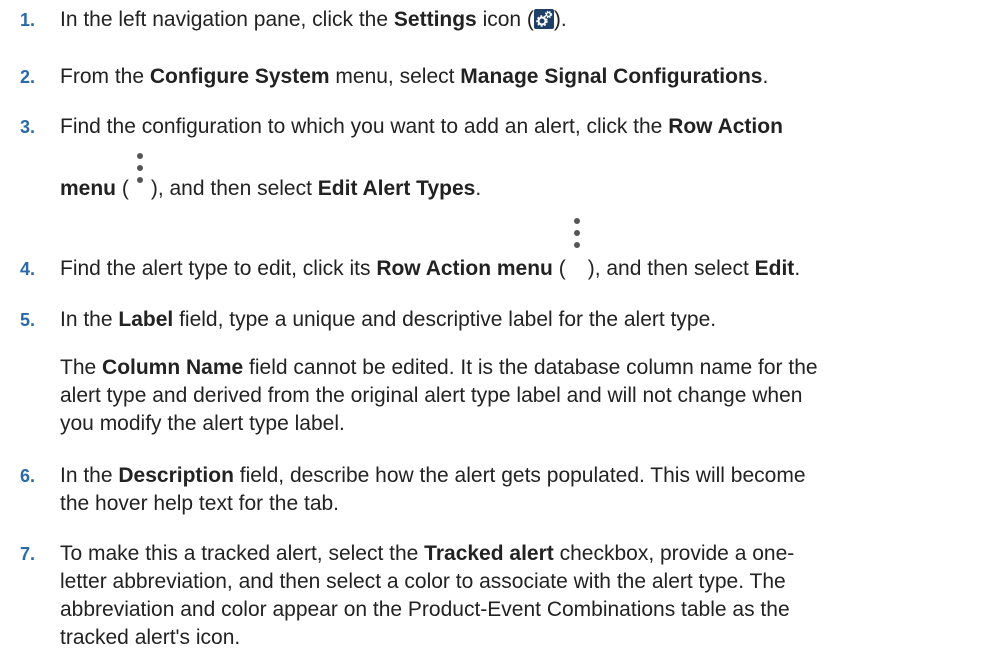  What do you see at coordinates (464, 268) in the screenshot?
I see `row-action-menu-label: Row Action menu` at bounding box center [464, 268].